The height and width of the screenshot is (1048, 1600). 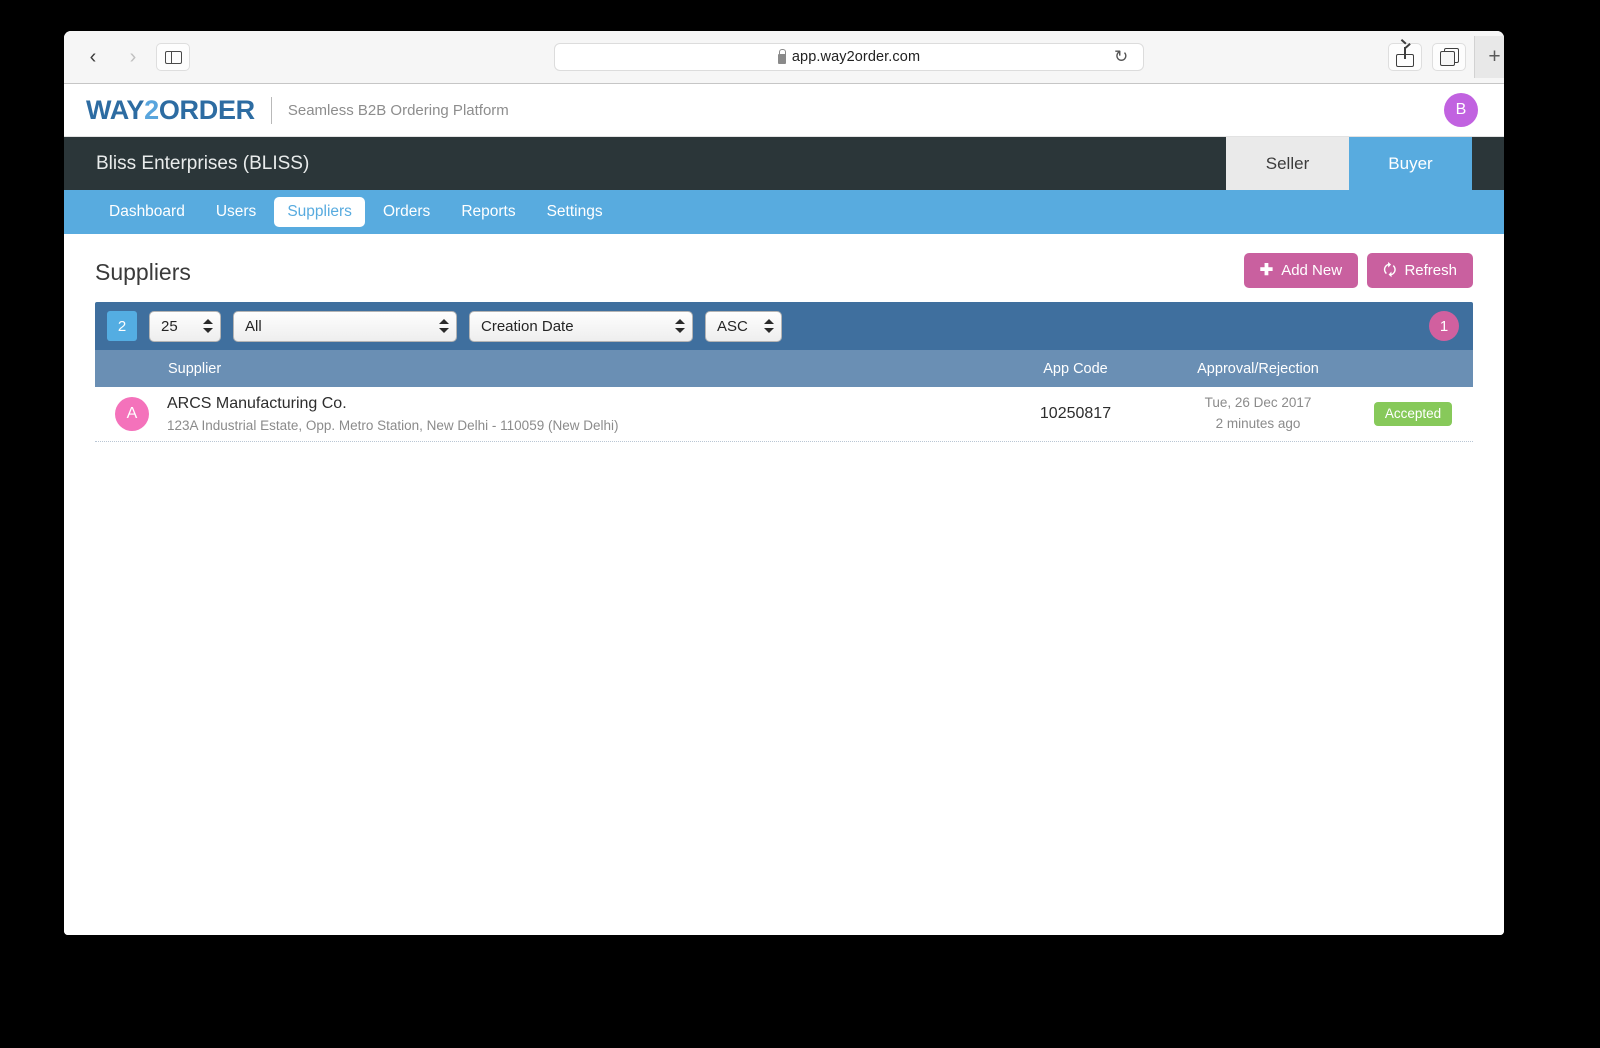 What do you see at coordinates (1312, 270) in the screenshot?
I see `add-new-label: Add New` at bounding box center [1312, 270].